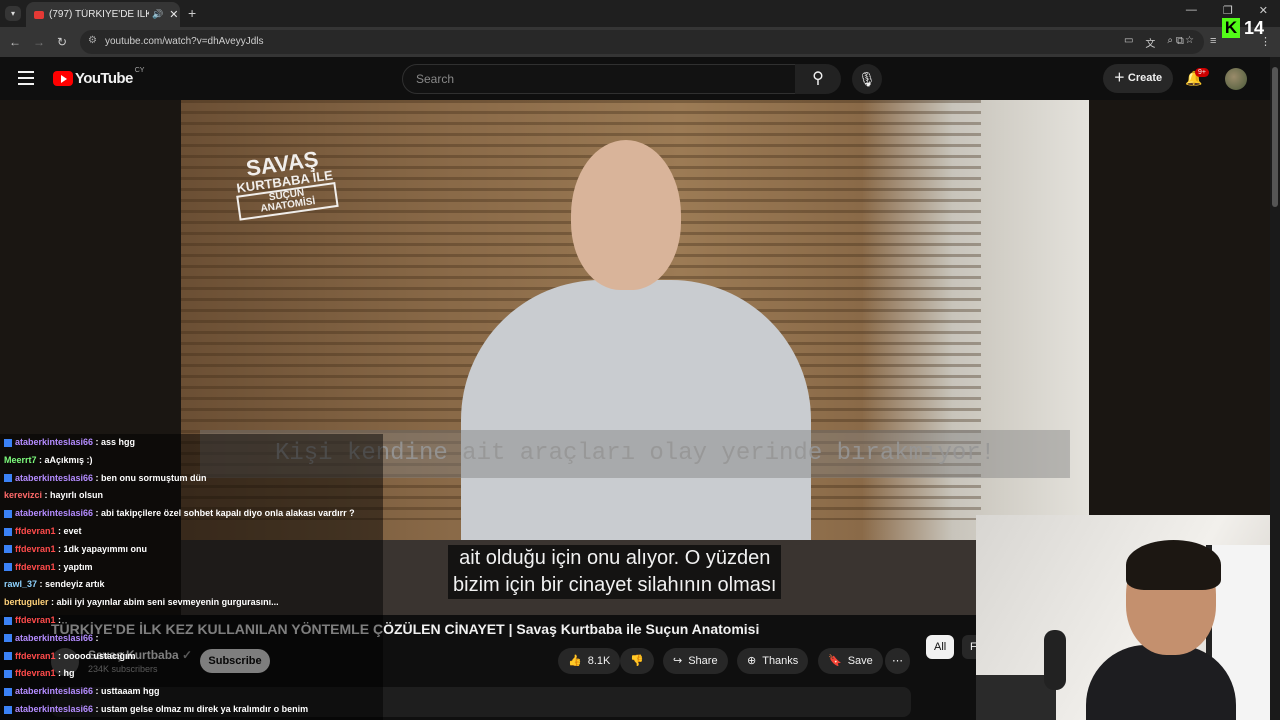  I want to click on window-controls: — ❐ ✕, so click(1227, 10).